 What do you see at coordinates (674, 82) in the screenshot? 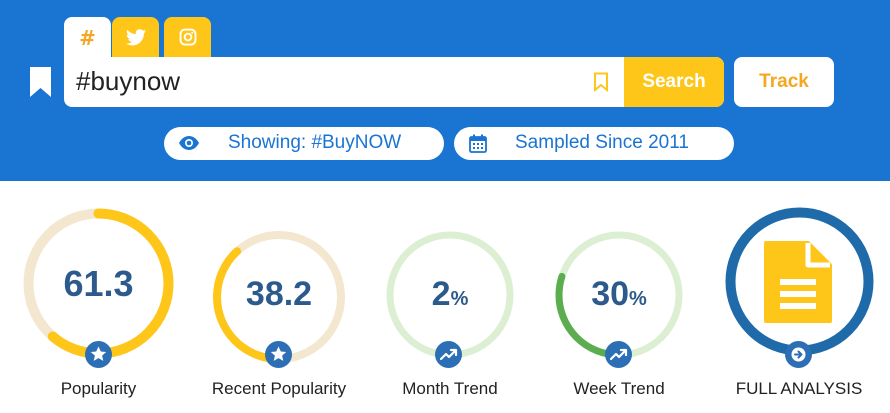
I see `search-button: Search` at bounding box center [674, 82].